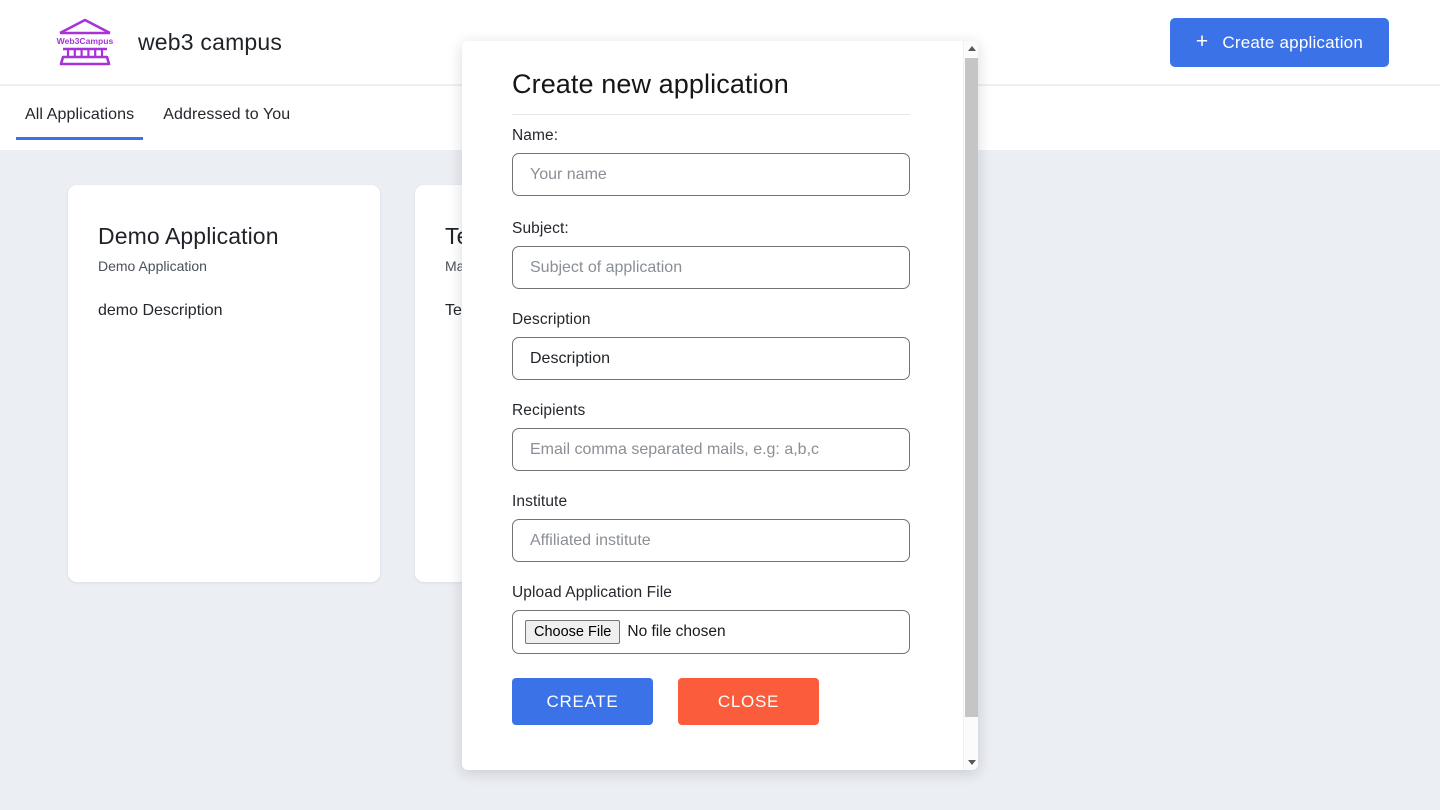 The image size is (1440, 810). I want to click on field-group-subject: Subject:, so click(717, 254).